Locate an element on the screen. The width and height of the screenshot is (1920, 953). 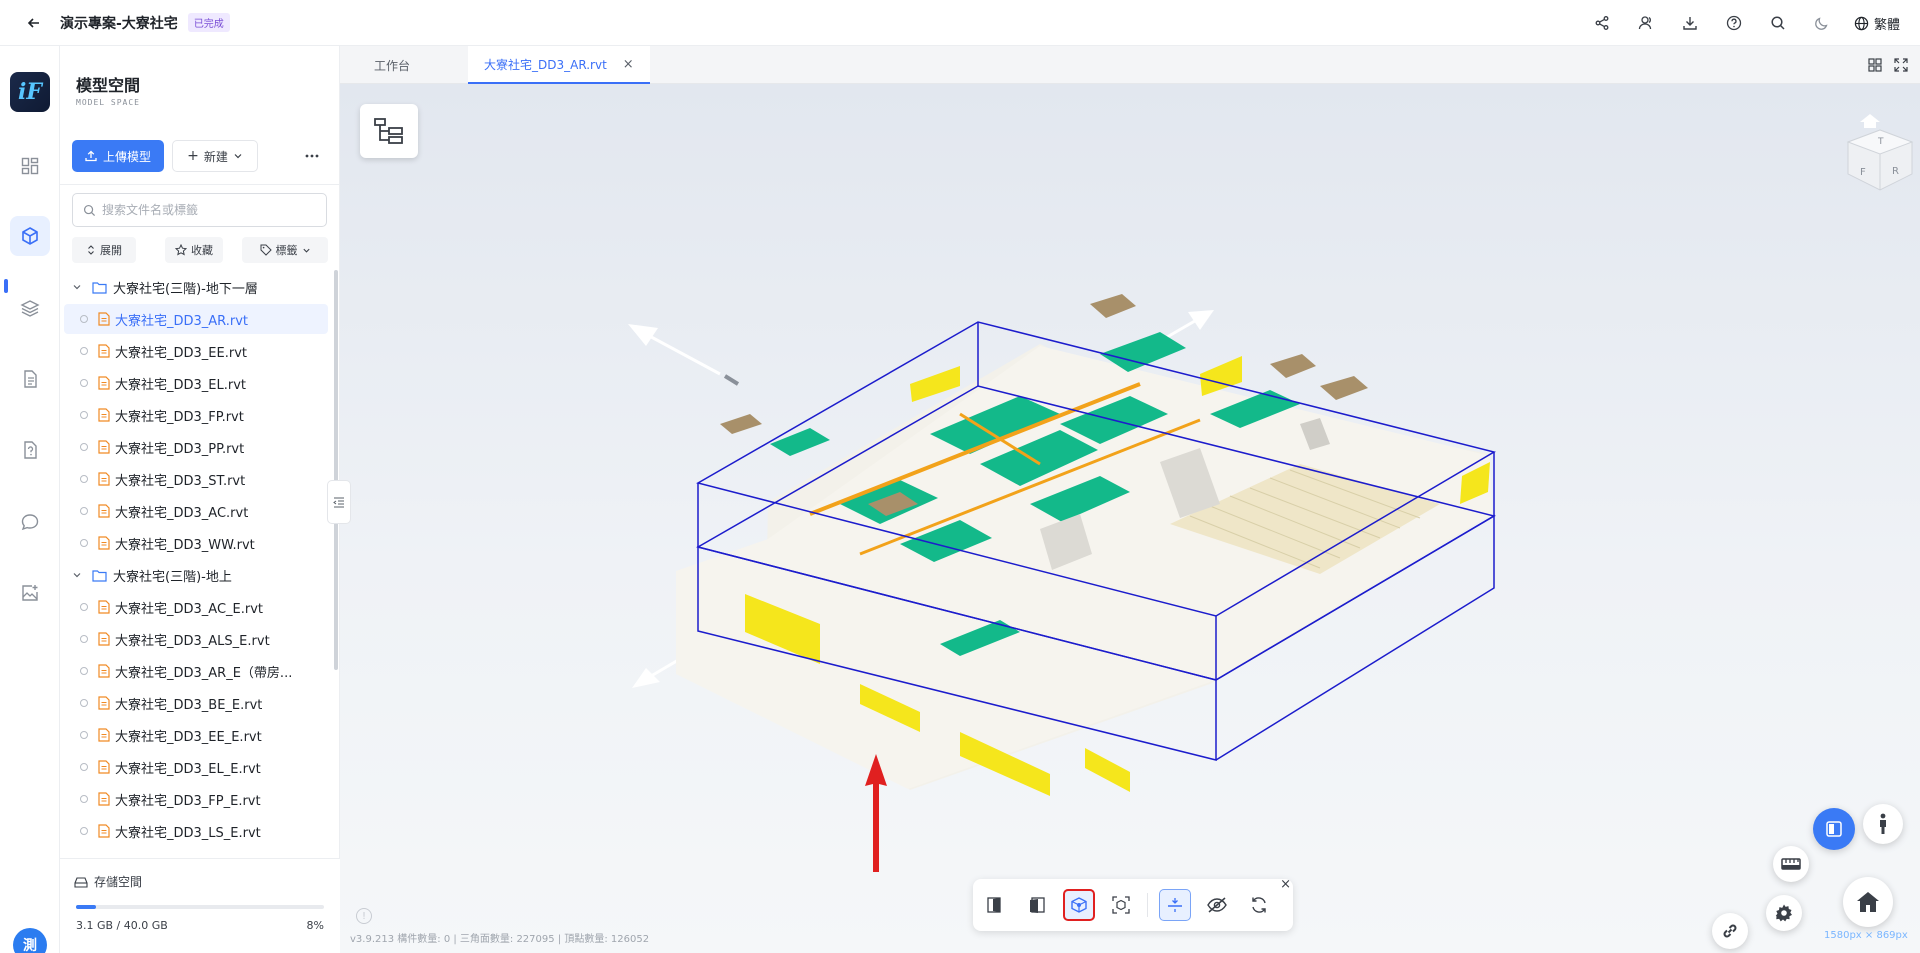
file-item: 大寮社宅_DD3_EE.rvt is located at coordinates (196, 351).